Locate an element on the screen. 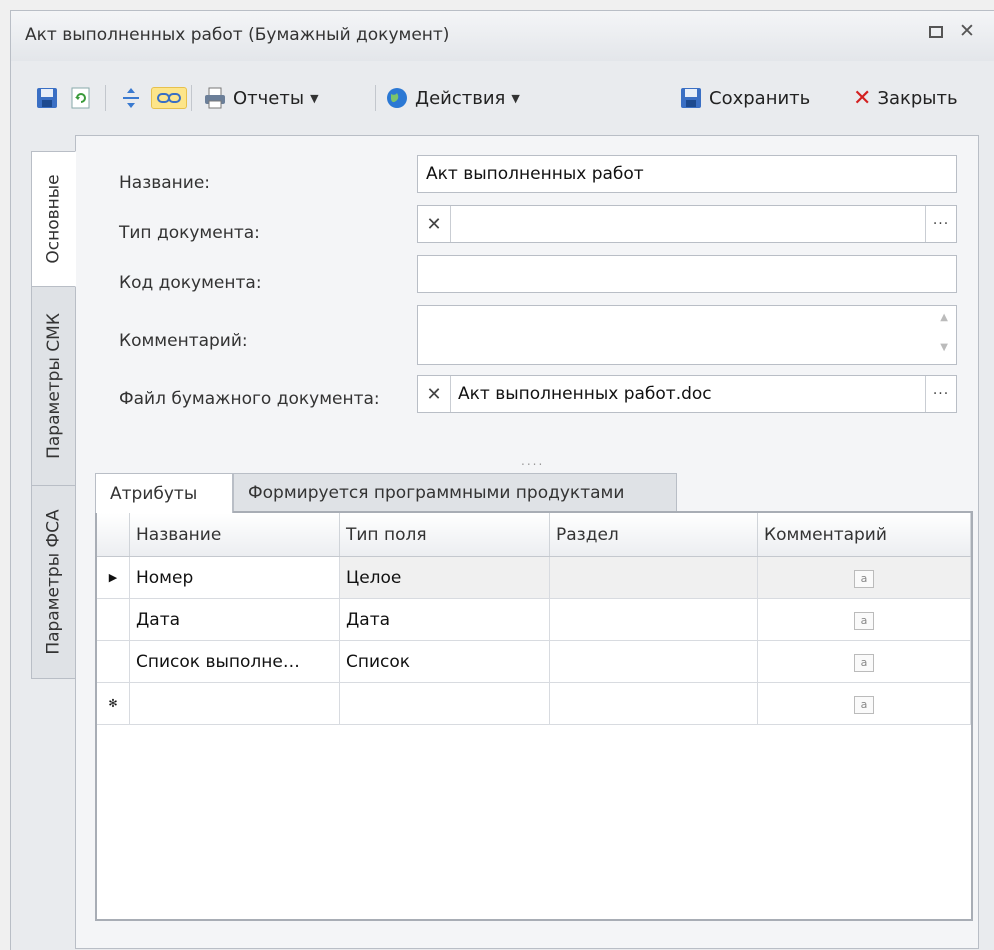  table-row: ▶ Номер Целое a is located at coordinates (534, 577).